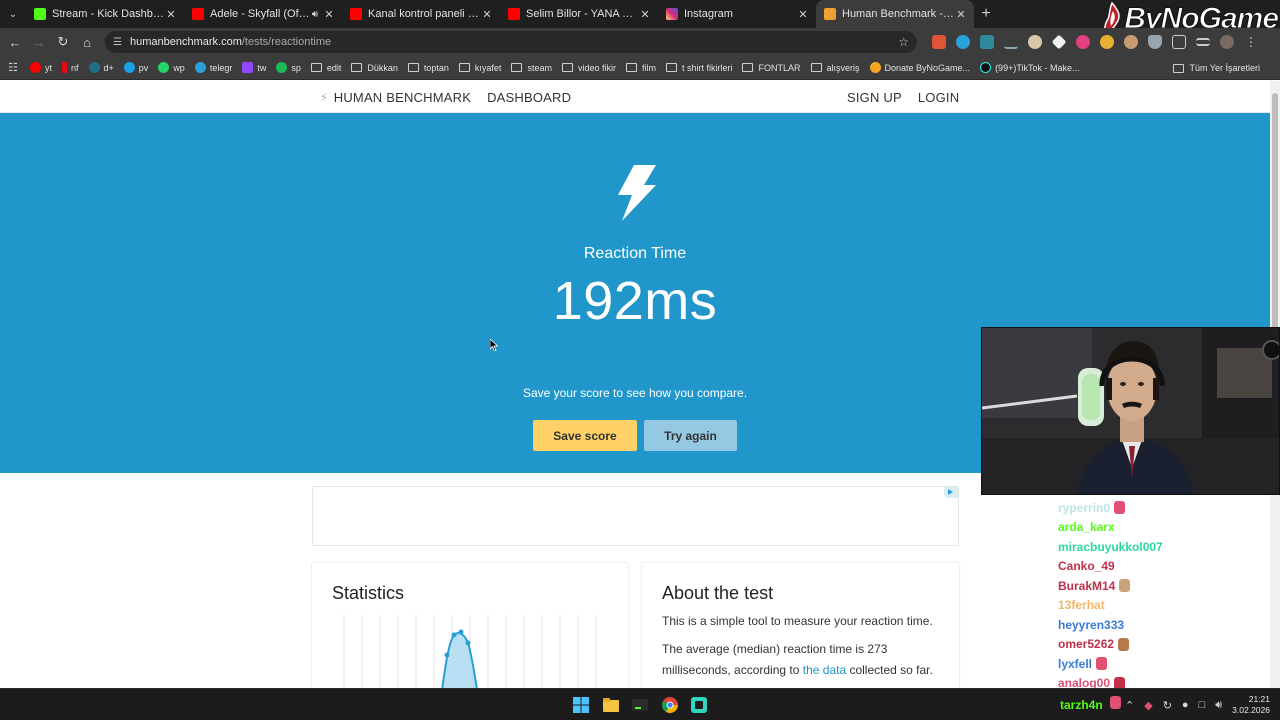  Describe the element at coordinates (1148, 705) in the screenshot. I see `tray-app-icon: ◆` at that location.